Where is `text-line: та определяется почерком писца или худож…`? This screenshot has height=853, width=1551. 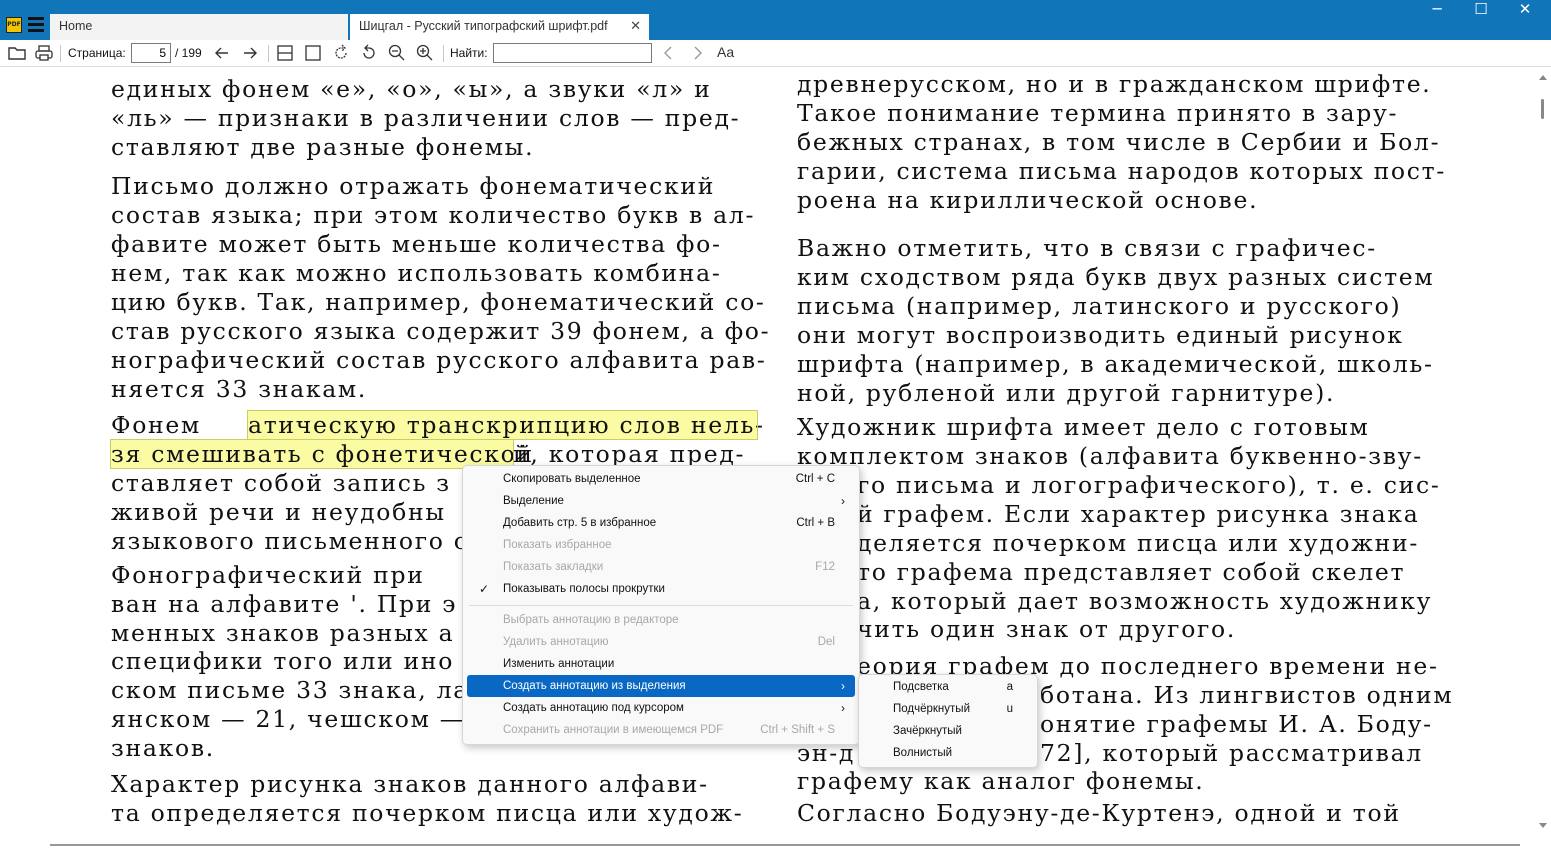
text-line: та определяется почерком писца или худож… is located at coordinates (427, 813).